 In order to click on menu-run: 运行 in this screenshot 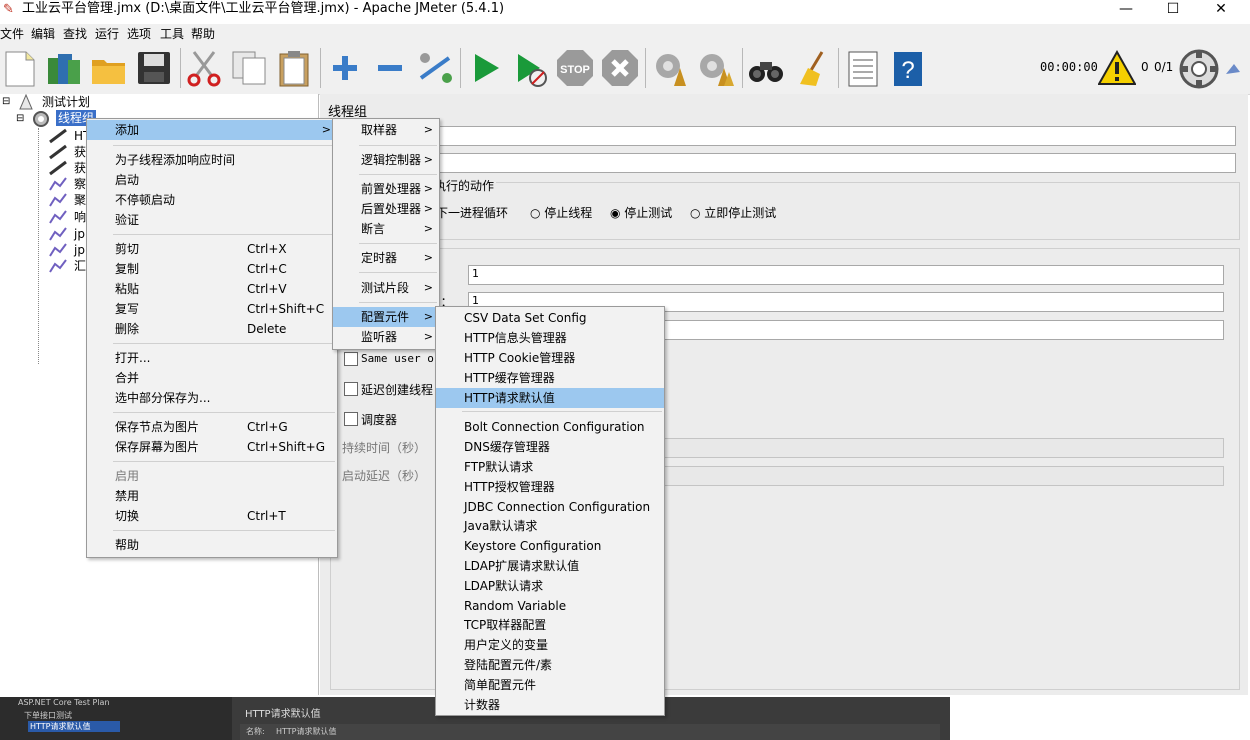, I will do `click(107, 34)`.